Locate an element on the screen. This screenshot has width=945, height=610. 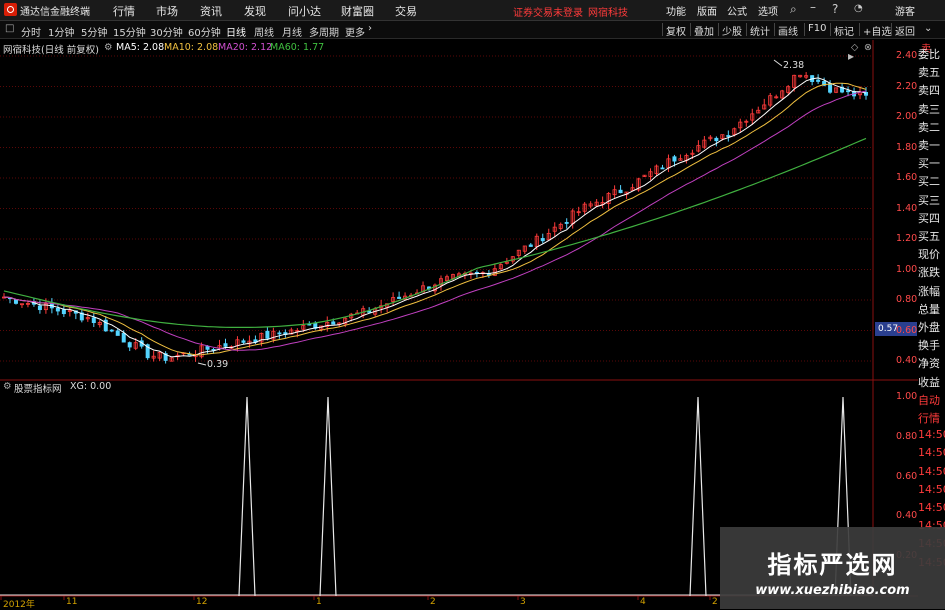
period-60min: 60分钟 is located at coordinates (204, 31).